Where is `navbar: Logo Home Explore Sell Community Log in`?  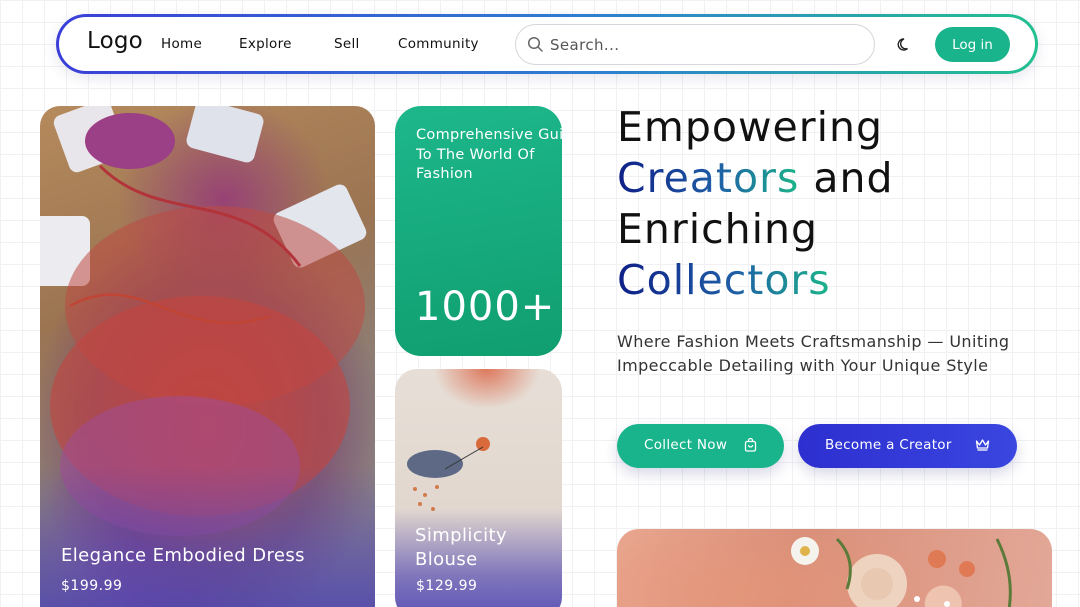
navbar: Logo Home Explore Sell Community Log in is located at coordinates (547, 44).